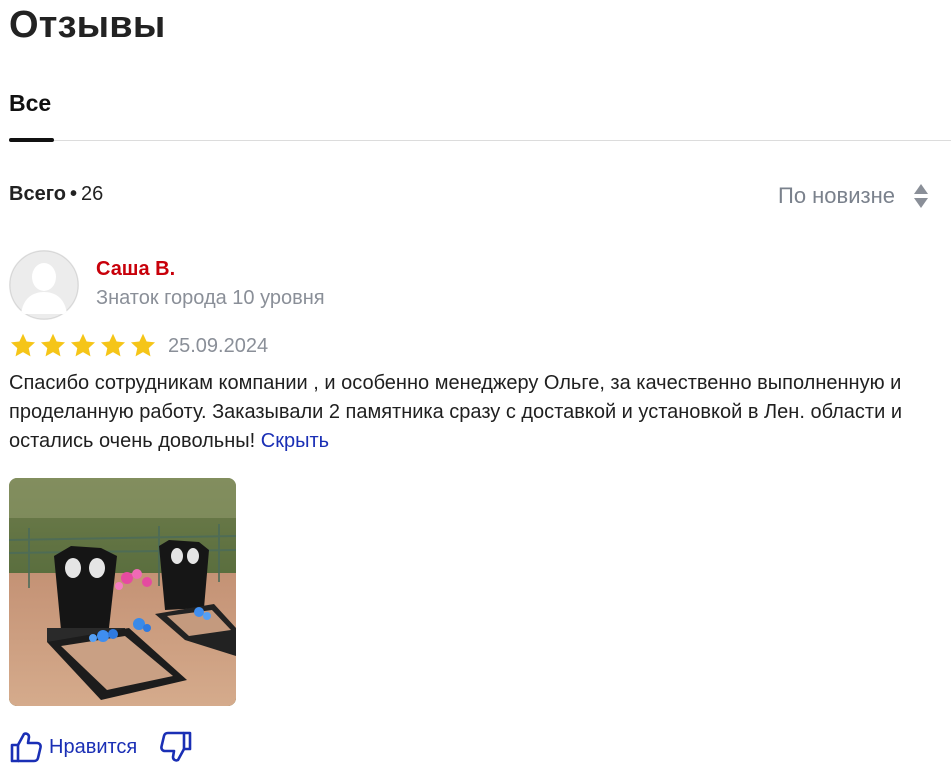  I want to click on dislike-button, so click(176, 747).